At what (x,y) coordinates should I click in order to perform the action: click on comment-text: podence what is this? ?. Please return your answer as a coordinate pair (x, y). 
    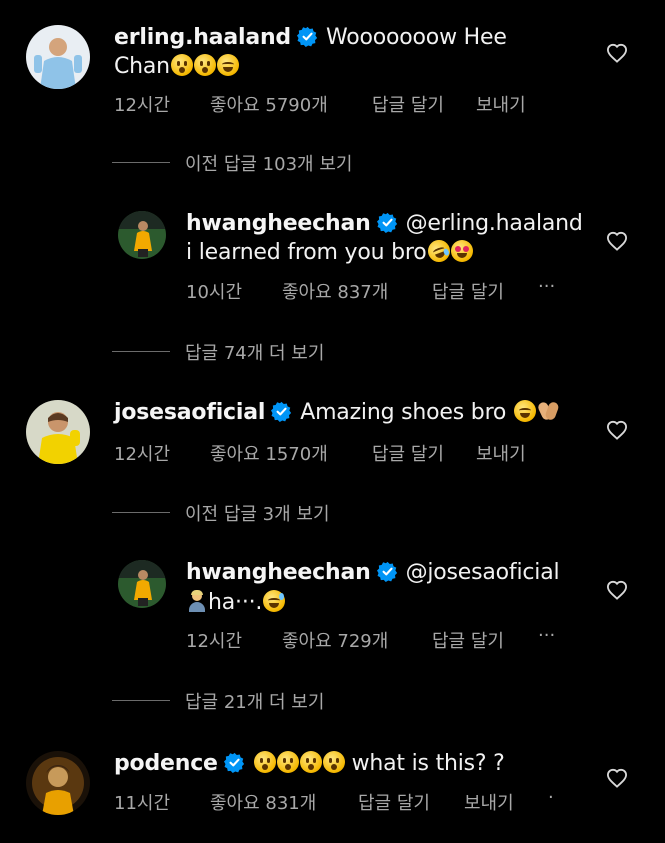
    Looking at the image, I should click on (309, 763).